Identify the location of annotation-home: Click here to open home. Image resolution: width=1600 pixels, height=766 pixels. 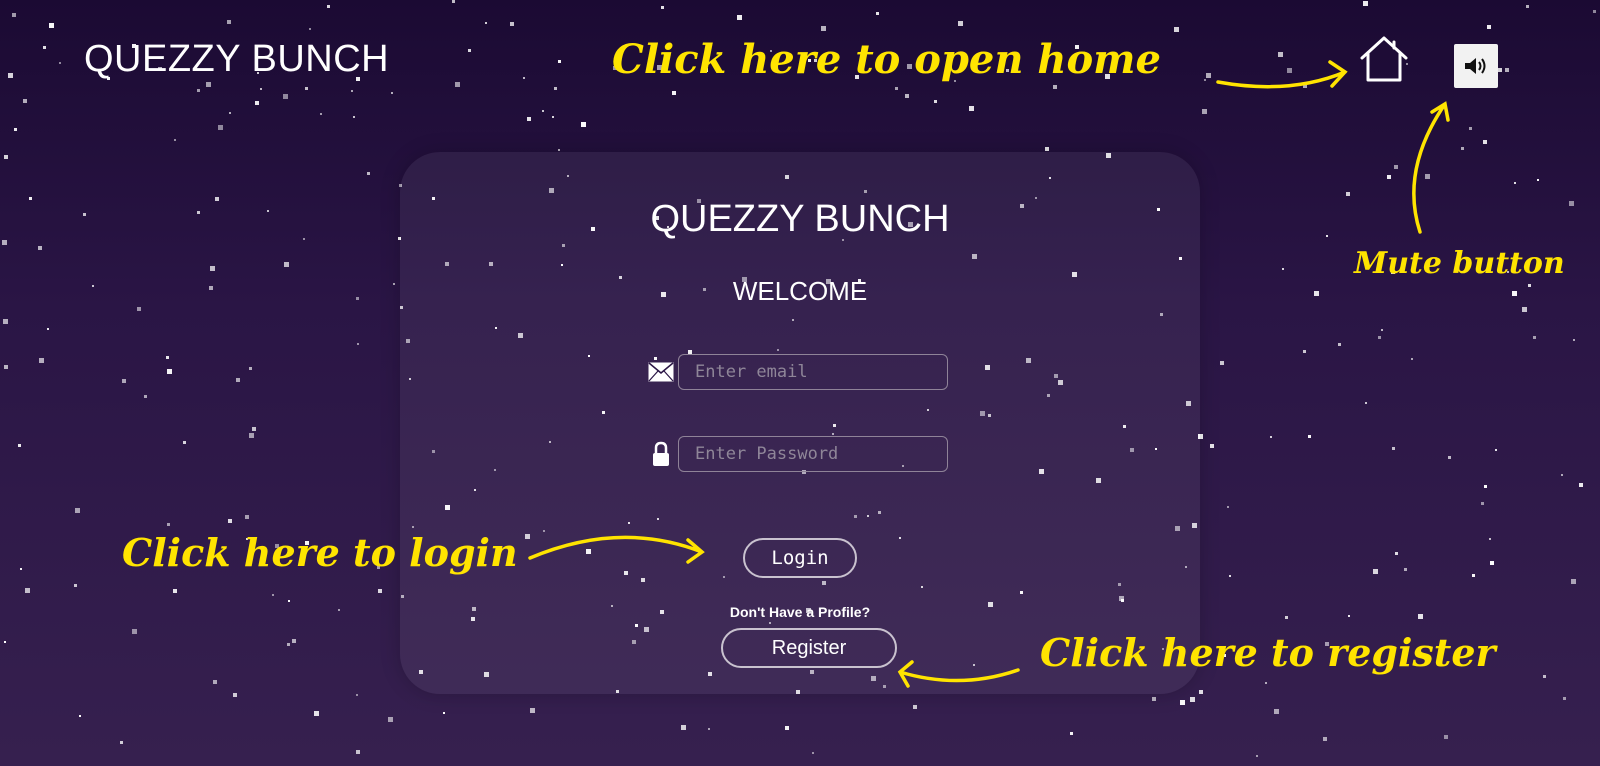
(886, 59).